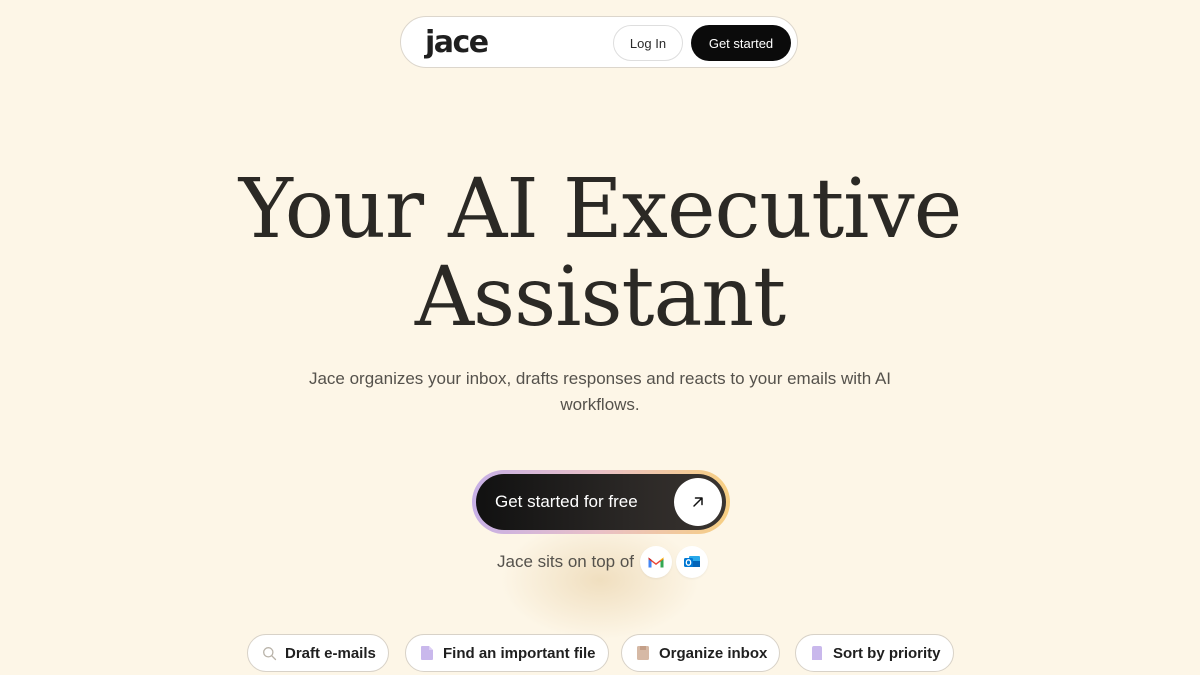 This screenshot has width=1200, height=675. What do you see at coordinates (600, 209) in the screenshot?
I see `hero-title-line1: Your AI Executive` at bounding box center [600, 209].